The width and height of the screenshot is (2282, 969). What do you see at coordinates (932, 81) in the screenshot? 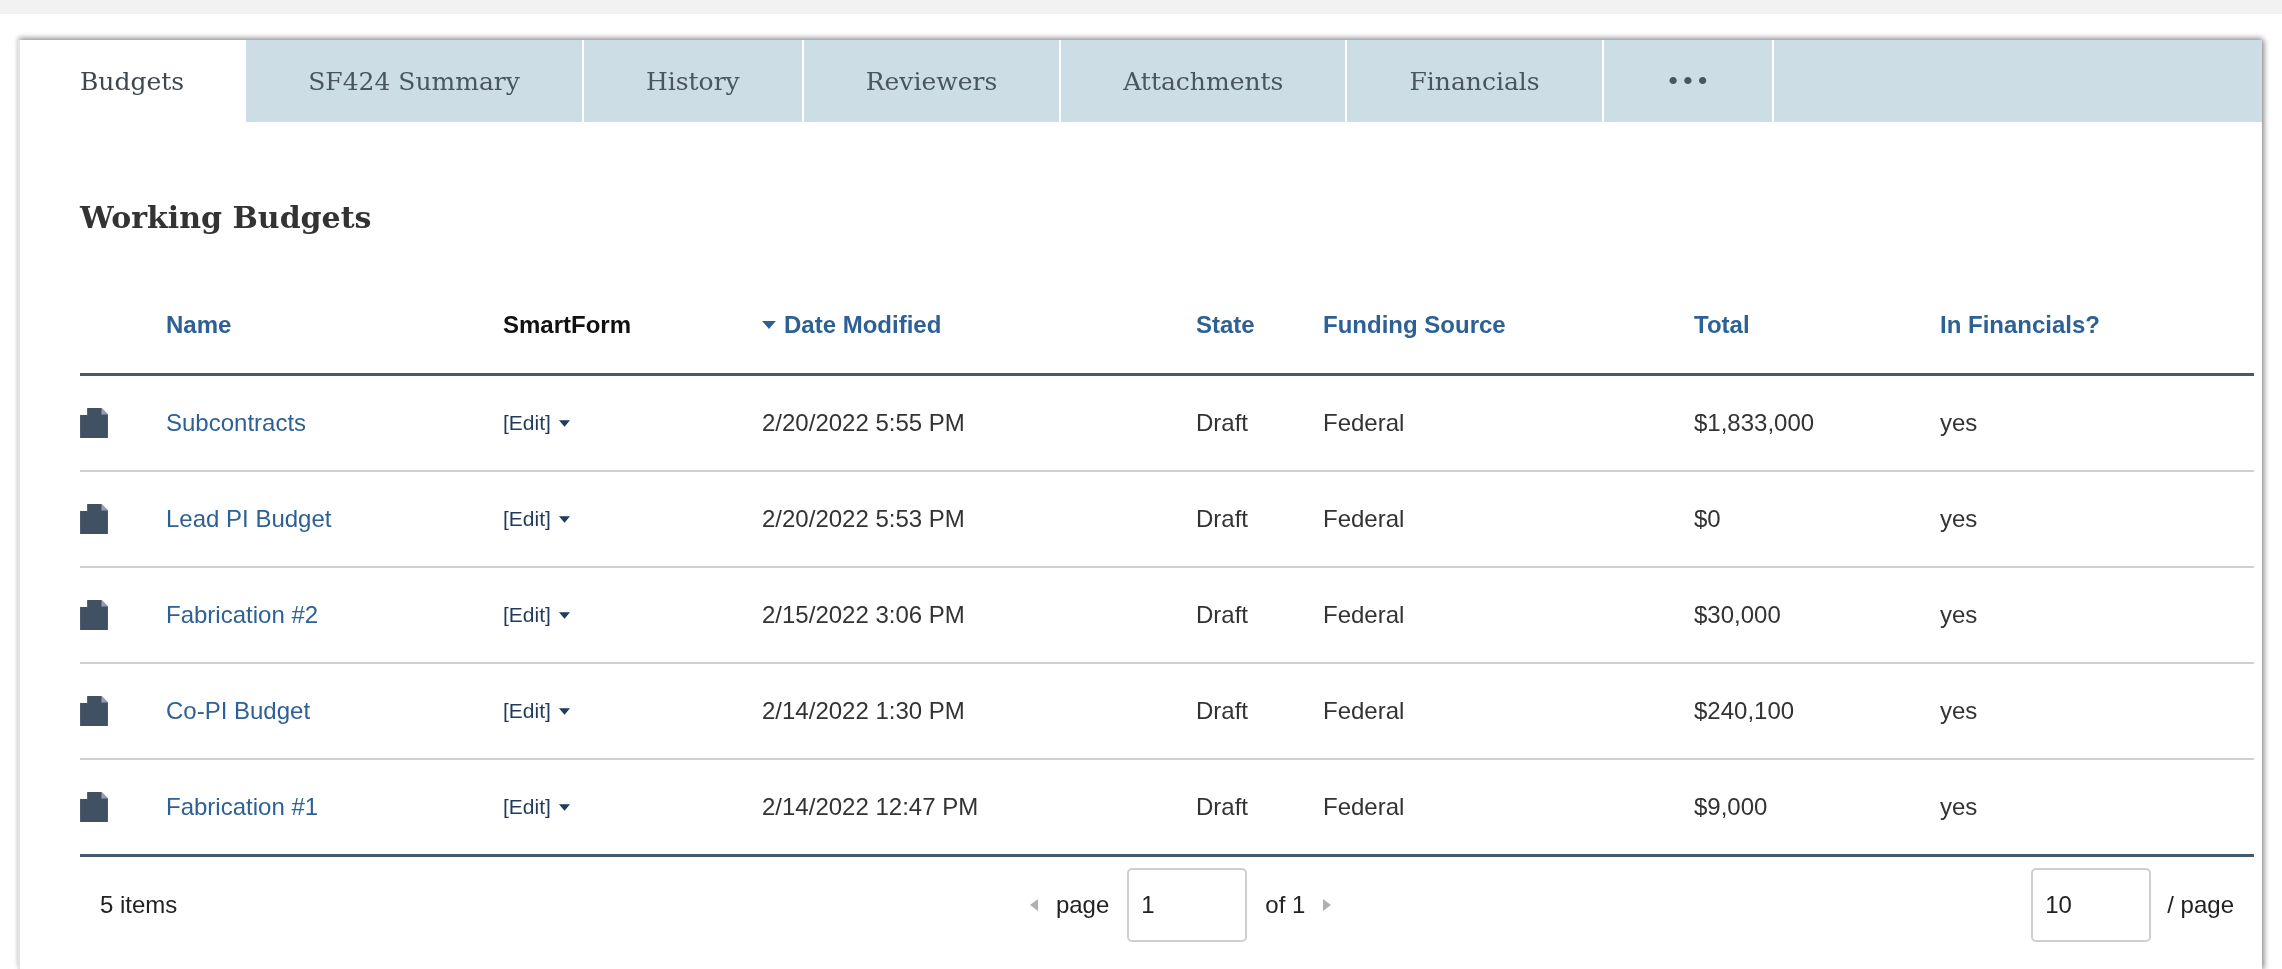
I see `tab: Reviewers` at bounding box center [932, 81].